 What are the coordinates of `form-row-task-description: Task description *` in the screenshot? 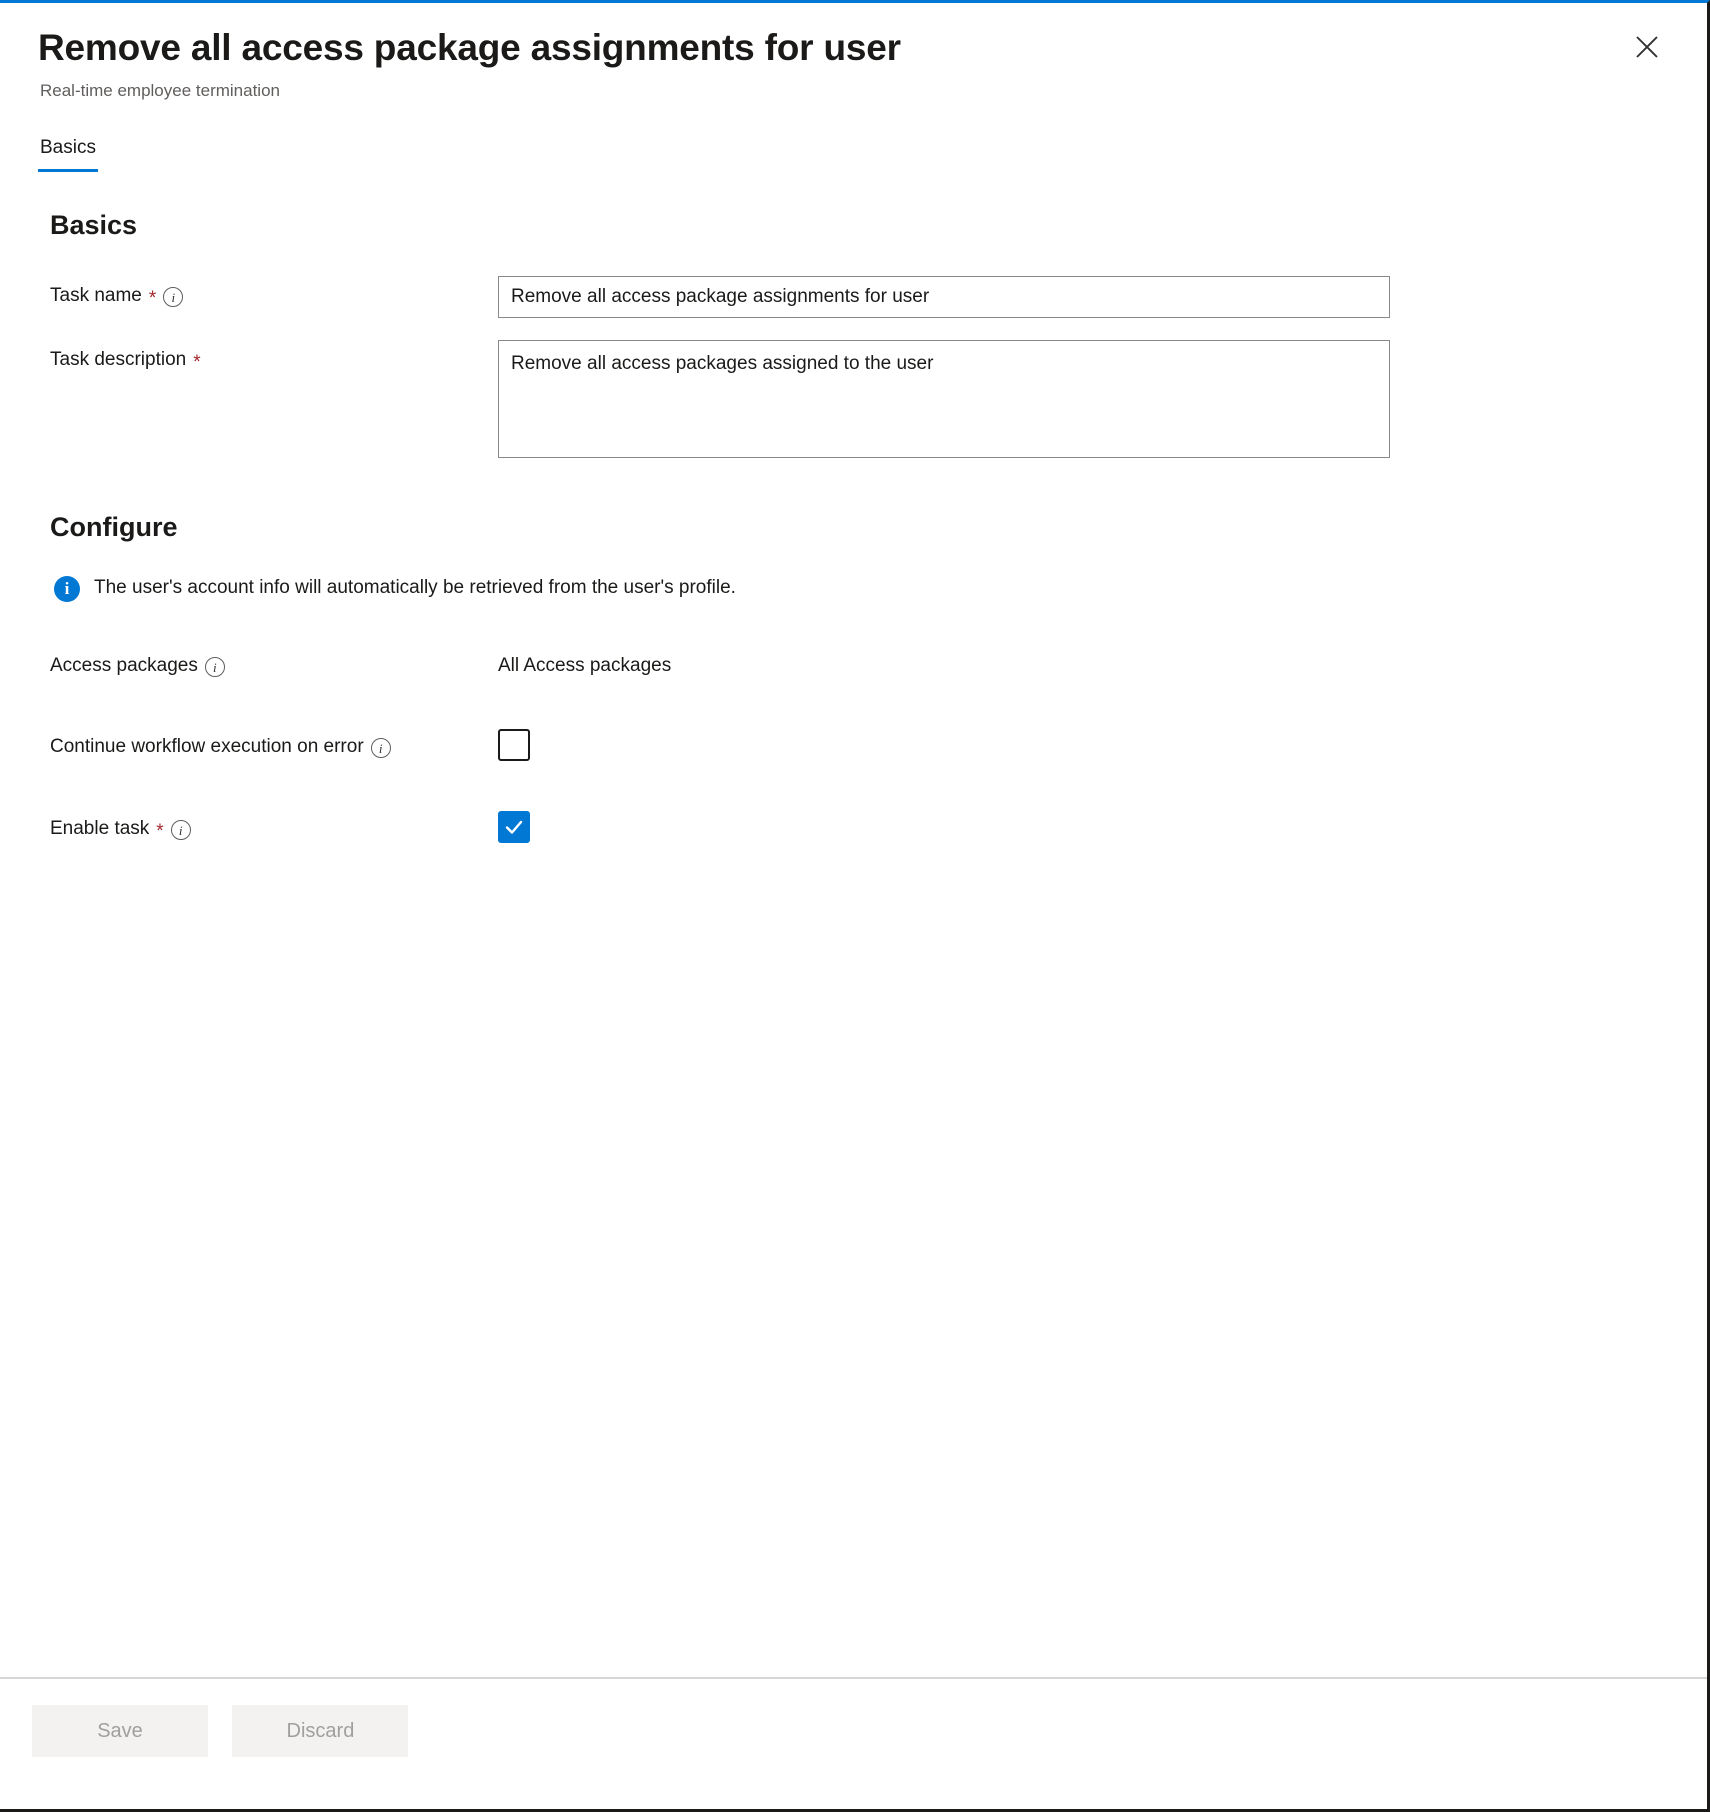 It's located at (858, 399).